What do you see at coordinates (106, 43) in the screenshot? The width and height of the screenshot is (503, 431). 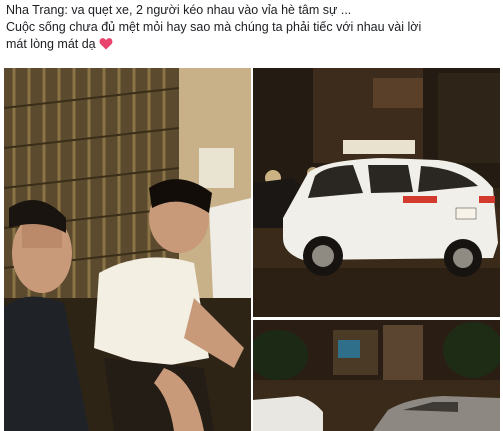 I see `heart-icon` at bounding box center [106, 43].